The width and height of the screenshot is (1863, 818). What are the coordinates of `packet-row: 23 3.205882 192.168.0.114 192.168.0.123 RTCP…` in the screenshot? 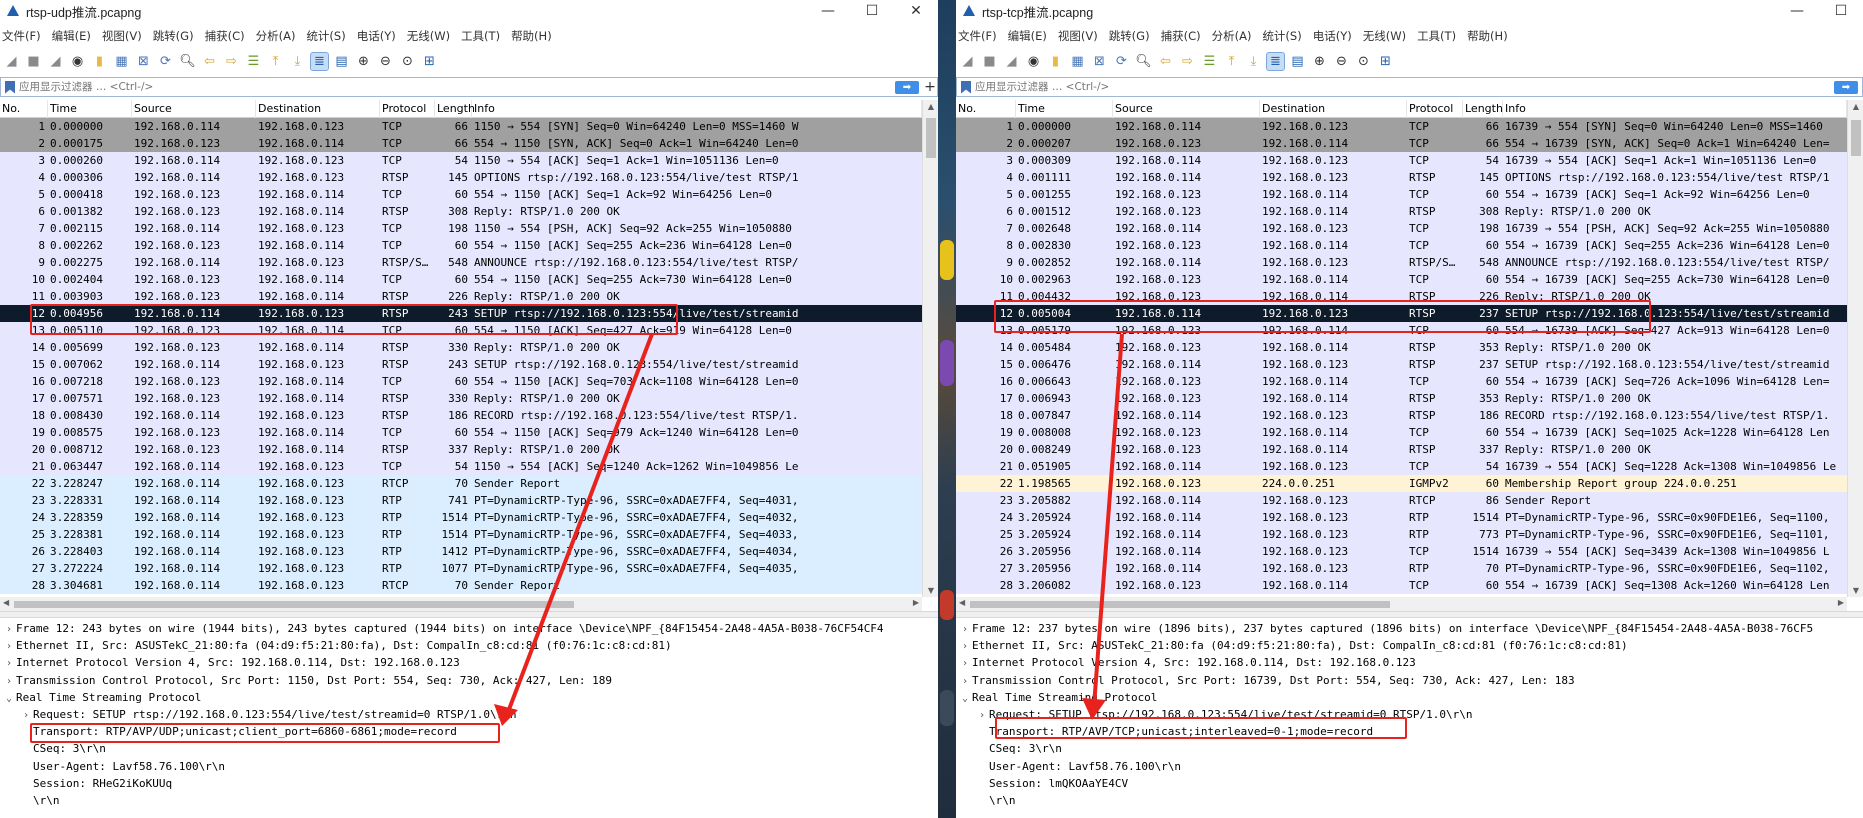 It's located at (1401, 500).